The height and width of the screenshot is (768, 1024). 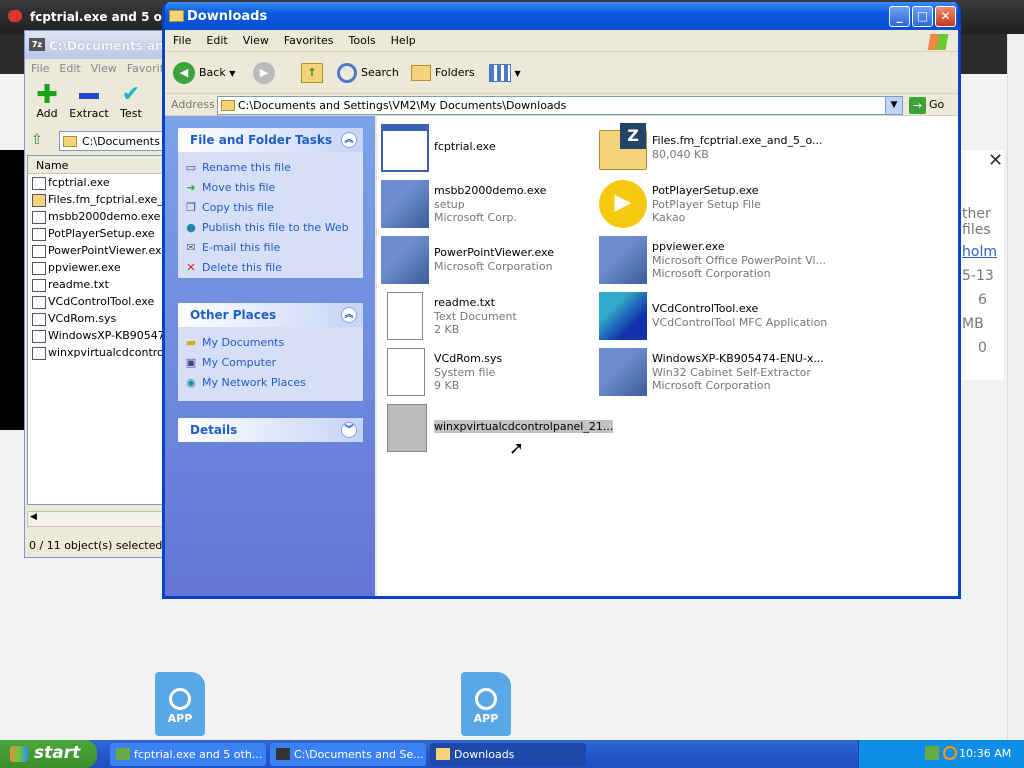 What do you see at coordinates (270, 363) in the screenshot?
I see `my-computer-link: ▣ My Computer` at bounding box center [270, 363].